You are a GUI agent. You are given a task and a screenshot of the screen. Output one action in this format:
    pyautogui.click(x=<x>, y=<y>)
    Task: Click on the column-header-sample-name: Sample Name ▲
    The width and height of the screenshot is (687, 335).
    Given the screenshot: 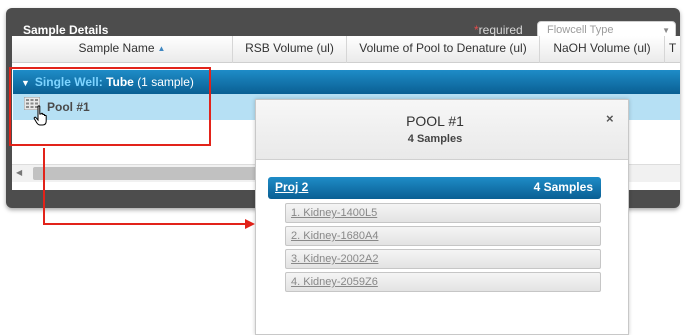 What is the action you would take?
    pyautogui.click(x=122, y=49)
    